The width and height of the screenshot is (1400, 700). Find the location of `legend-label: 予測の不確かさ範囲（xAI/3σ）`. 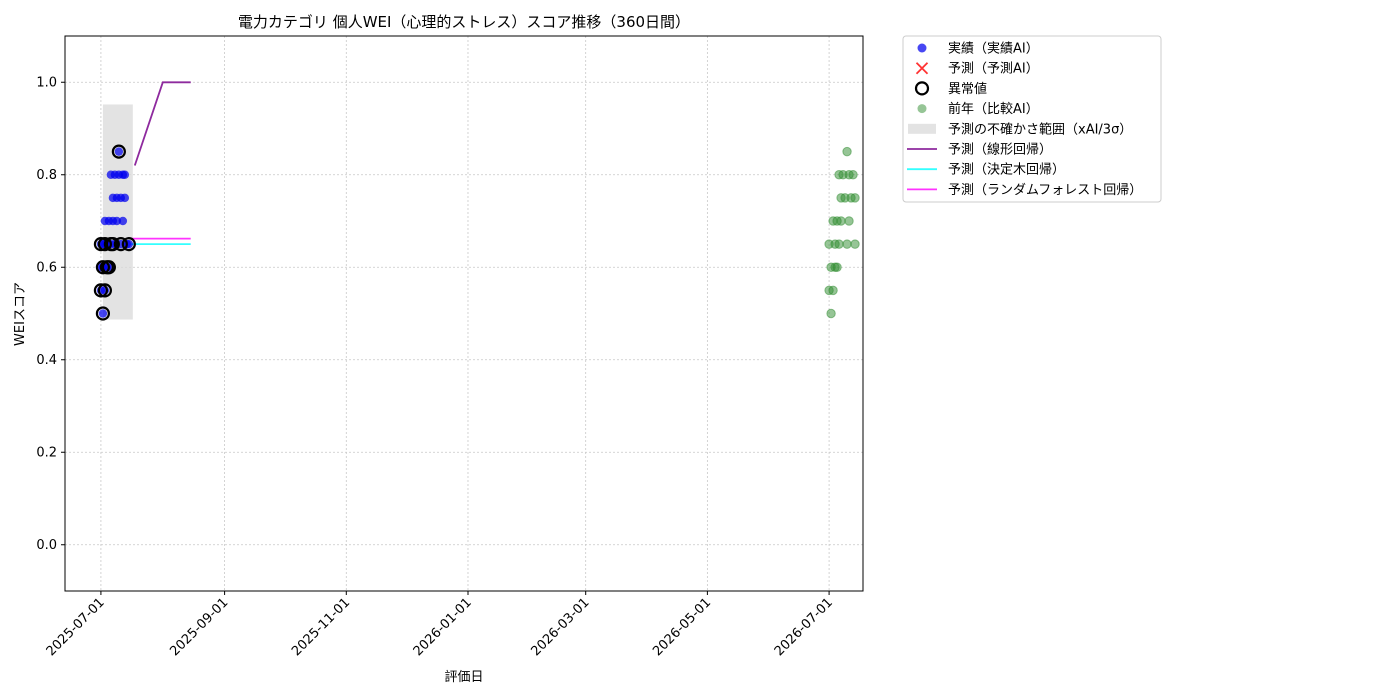

legend-label: 予測の不確かさ範囲（xAI/3σ） is located at coordinates (1040, 129).